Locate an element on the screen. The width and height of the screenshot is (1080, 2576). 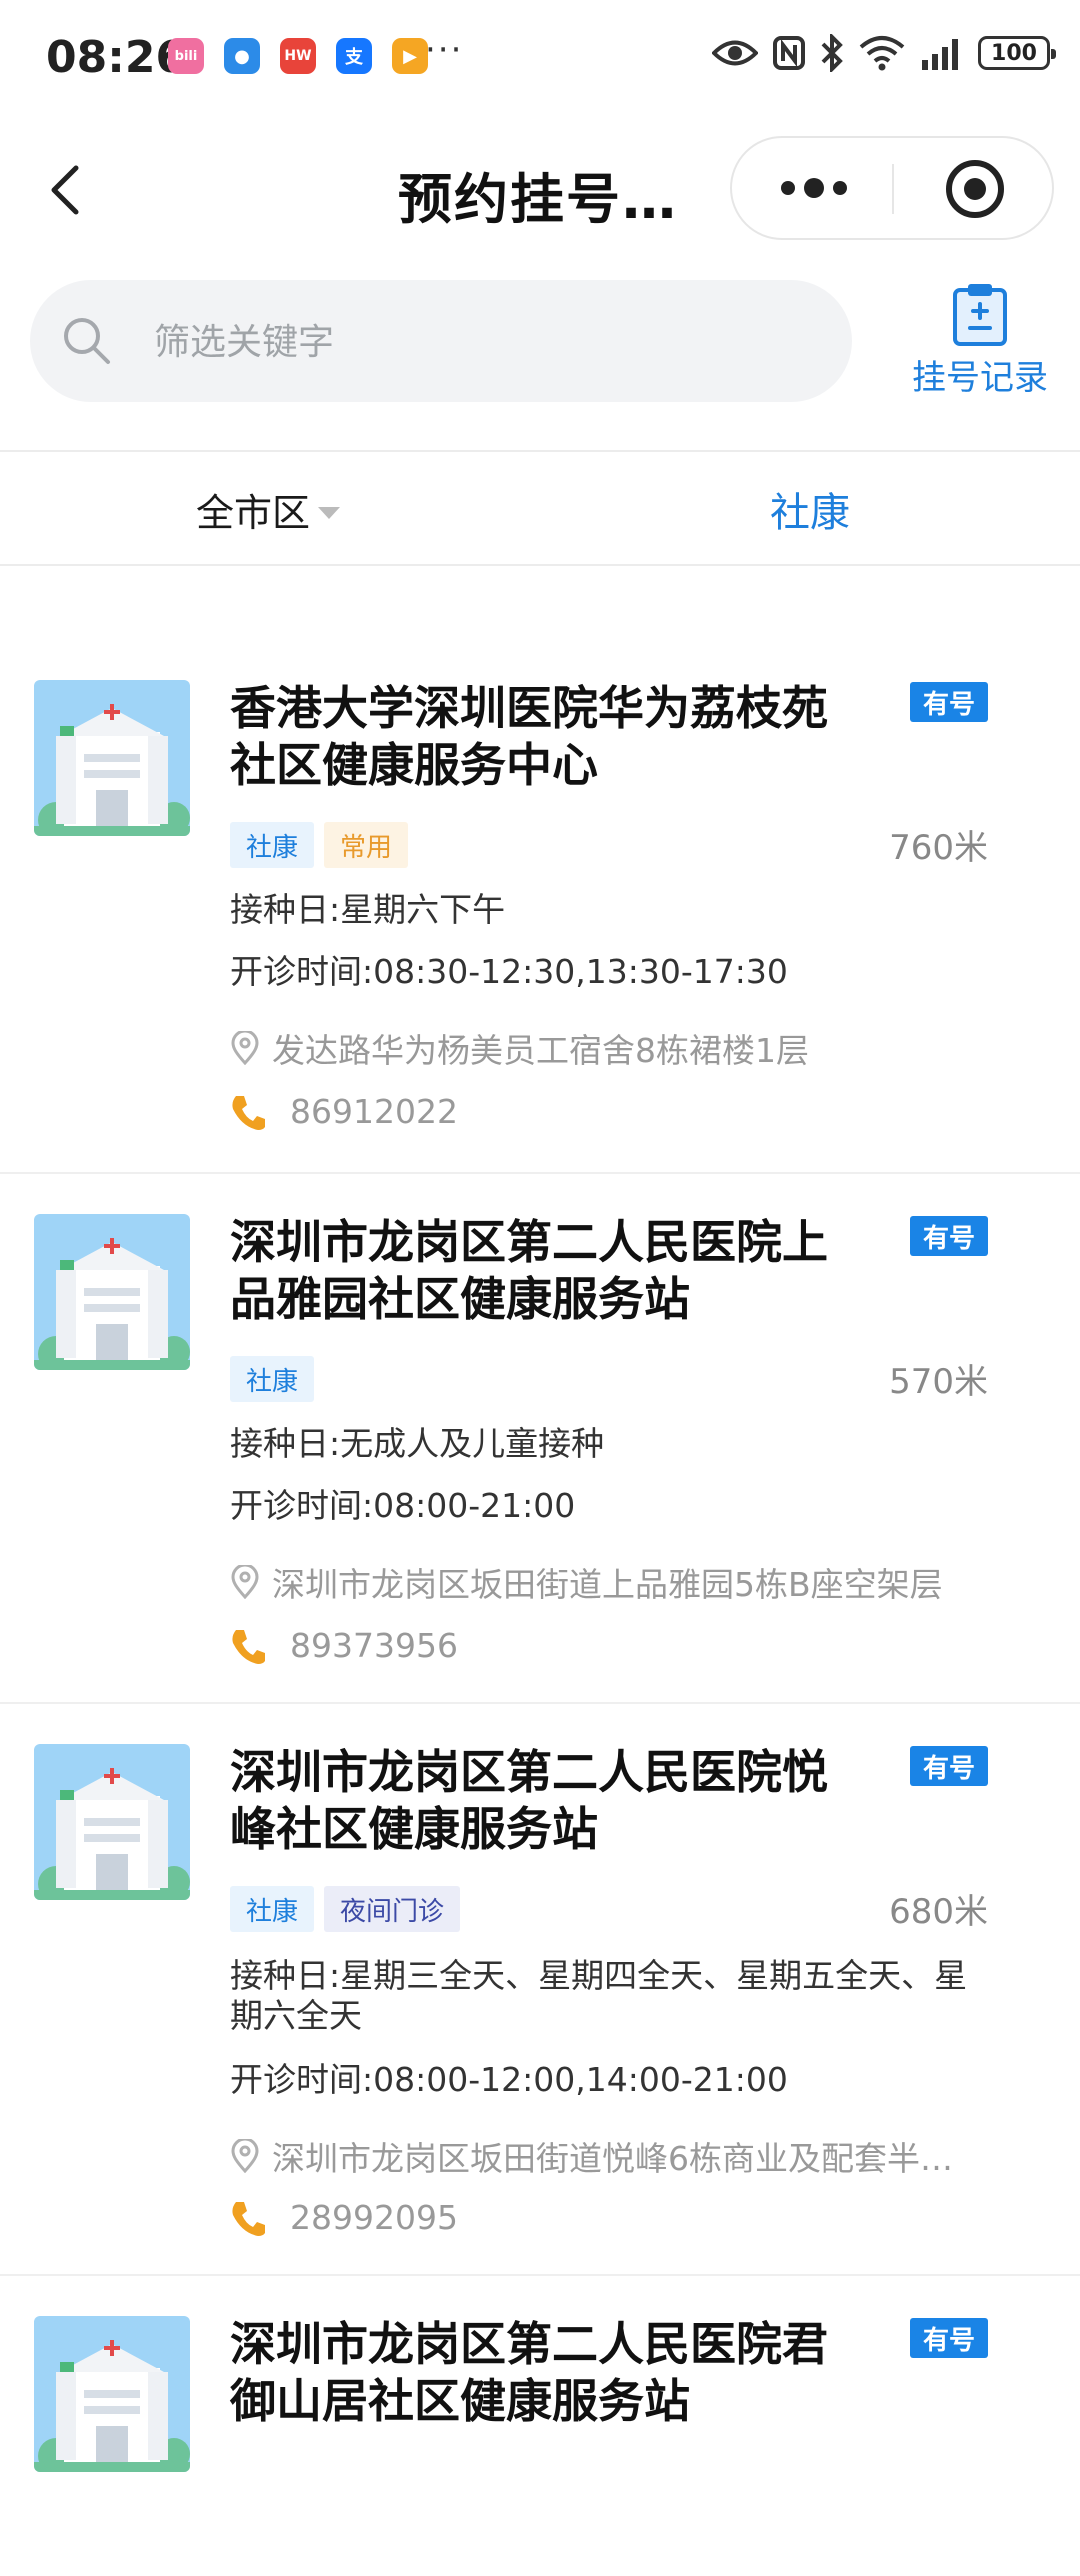
address-text: 深圳市龙岗区坂田街道上品雅园5栋B座空架层 is located at coordinates (607, 1584).